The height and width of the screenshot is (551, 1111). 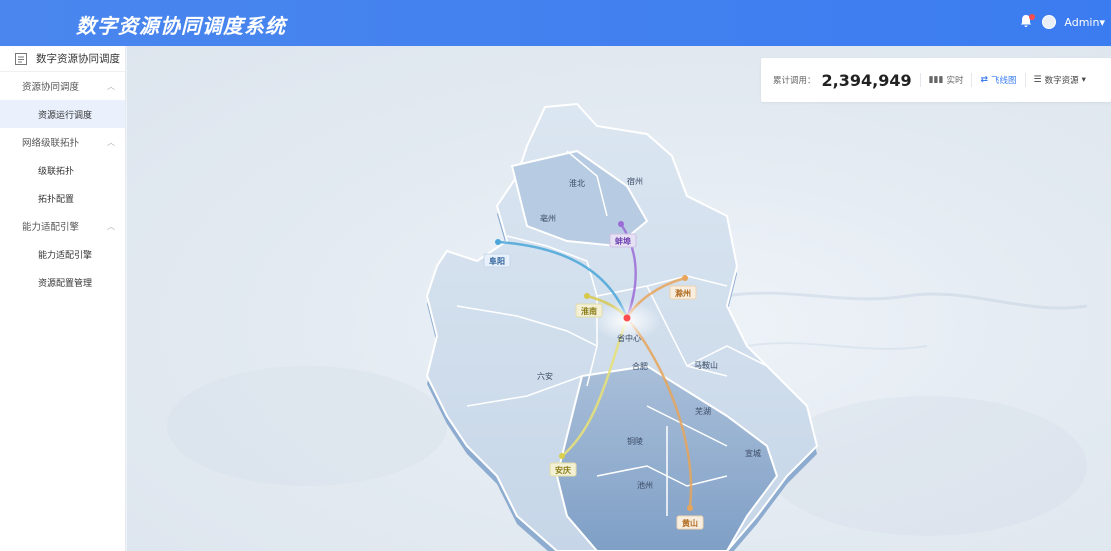 What do you see at coordinates (1032, 17) in the screenshot?
I see `notification-dot` at bounding box center [1032, 17].